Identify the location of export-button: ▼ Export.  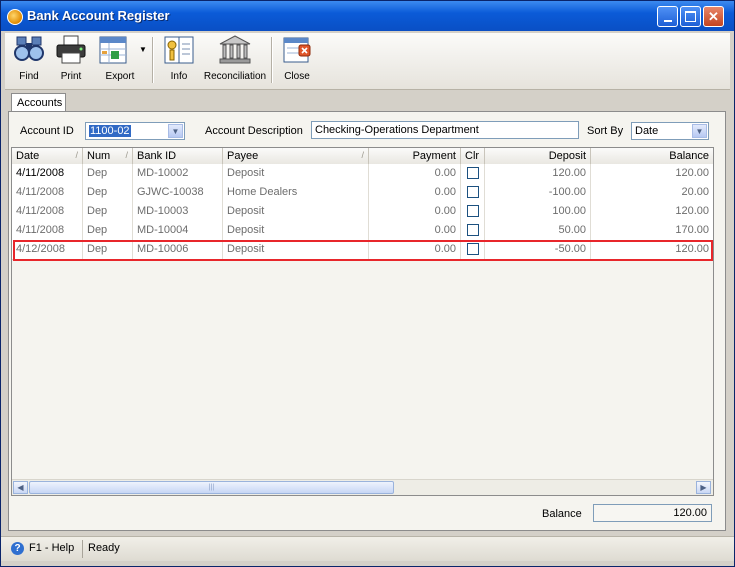
(121, 61).